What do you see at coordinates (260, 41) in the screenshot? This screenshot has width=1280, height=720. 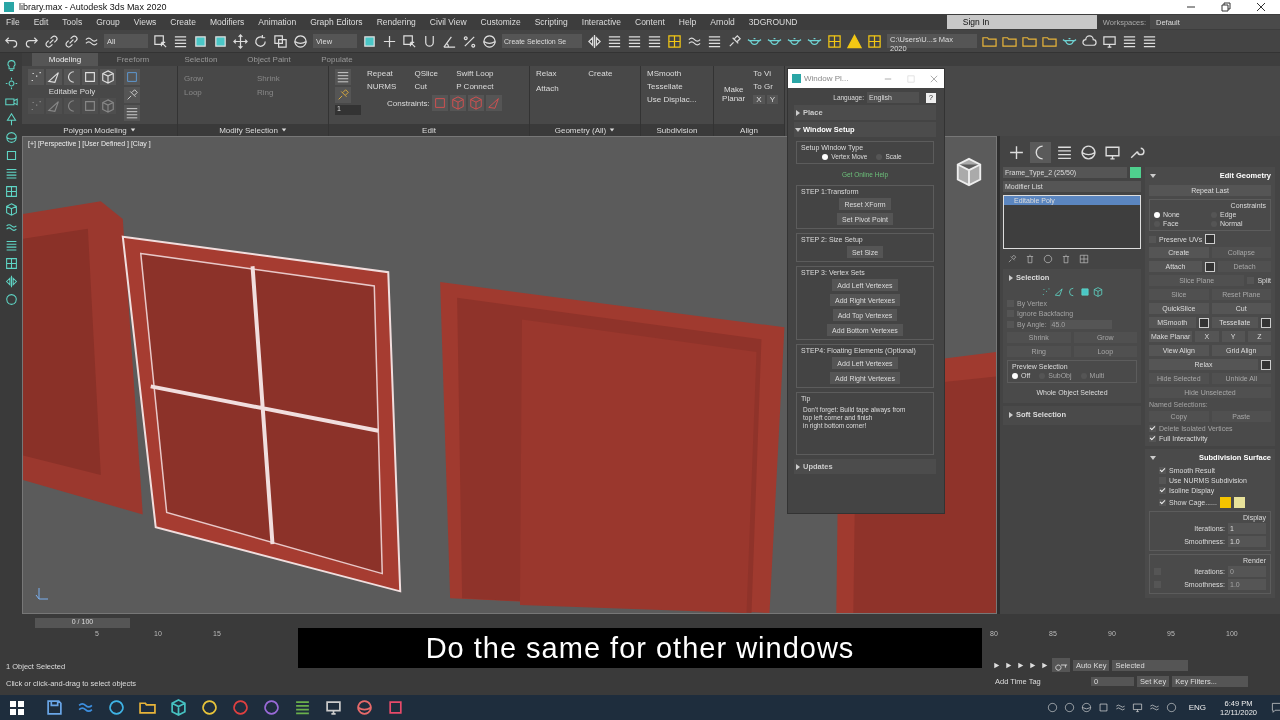 I see `rotate-icon` at bounding box center [260, 41].